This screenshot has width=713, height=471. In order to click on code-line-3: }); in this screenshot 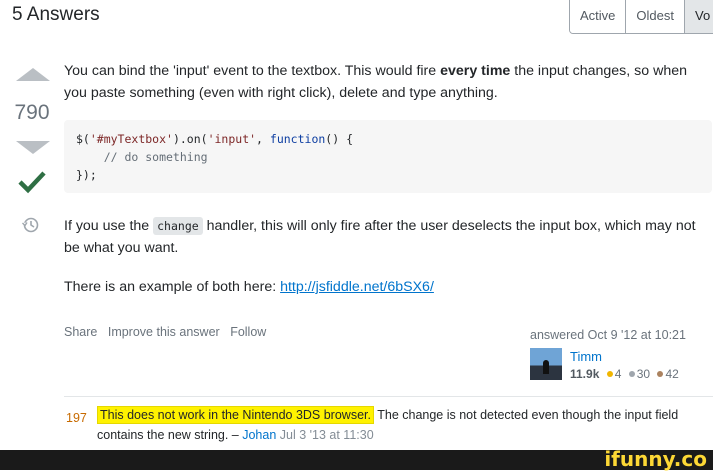, I will do `click(86, 175)`.